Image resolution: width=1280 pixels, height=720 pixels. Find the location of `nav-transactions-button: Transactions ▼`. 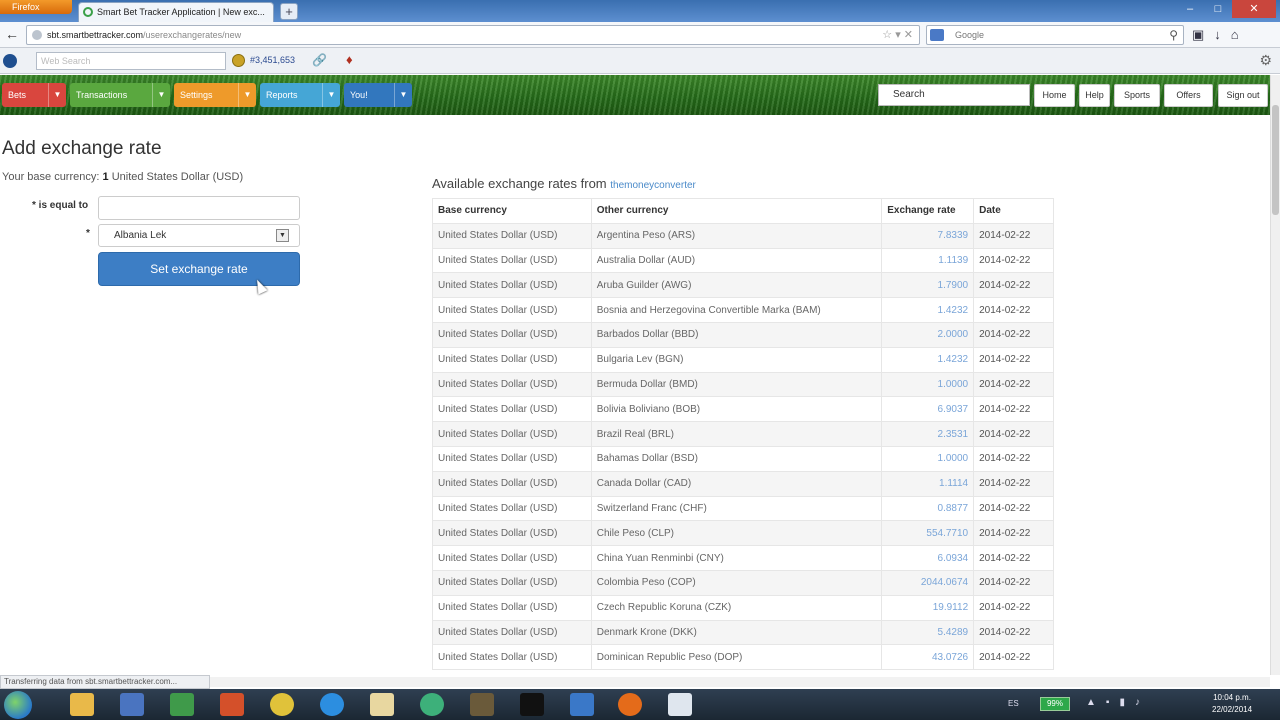

nav-transactions-button: Transactions ▼ is located at coordinates (120, 95).